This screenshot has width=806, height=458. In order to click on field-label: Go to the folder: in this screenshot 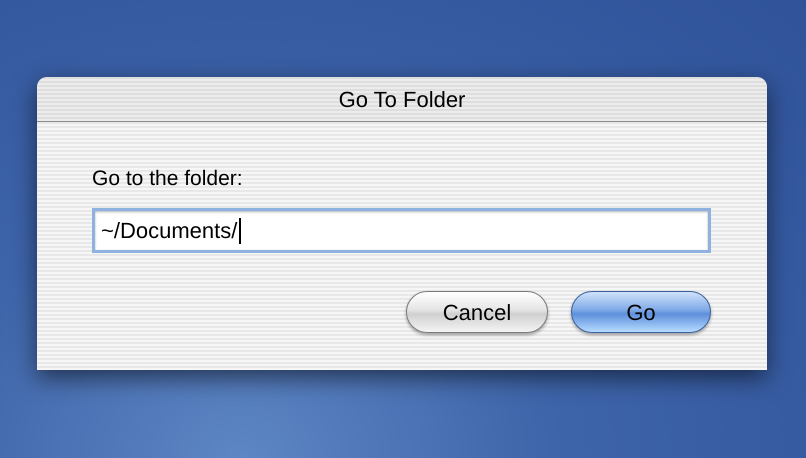, I will do `click(168, 179)`.